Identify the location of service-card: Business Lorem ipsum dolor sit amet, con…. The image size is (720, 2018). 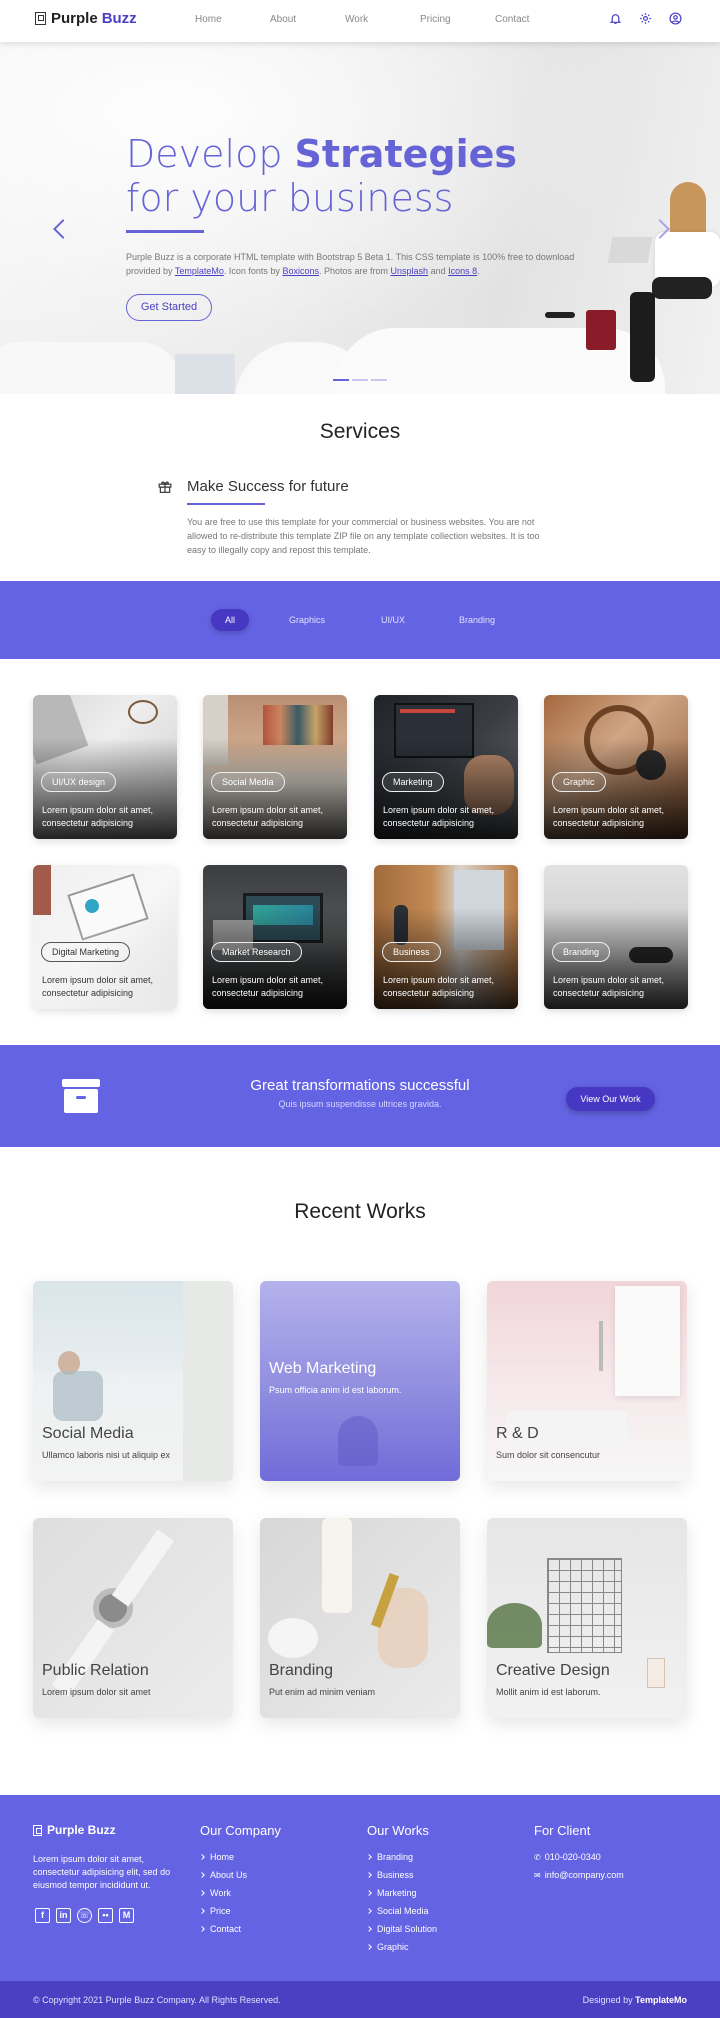
(446, 937).